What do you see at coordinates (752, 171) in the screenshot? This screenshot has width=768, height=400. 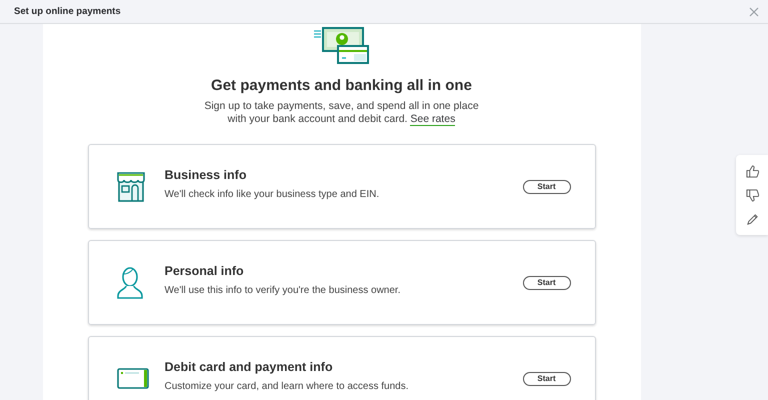 I see `thumbs-up-icon` at bounding box center [752, 171].